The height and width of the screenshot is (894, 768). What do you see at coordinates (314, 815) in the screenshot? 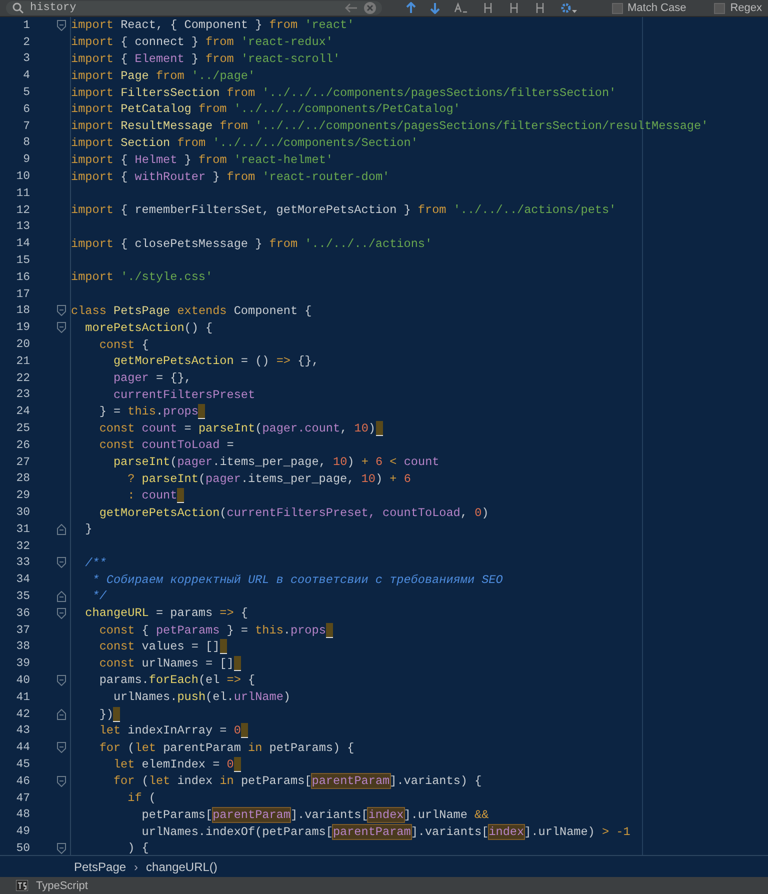
I see `code-line: petParams[parentParam].variants[index].urlName &&` at bounding box center [314, 815].